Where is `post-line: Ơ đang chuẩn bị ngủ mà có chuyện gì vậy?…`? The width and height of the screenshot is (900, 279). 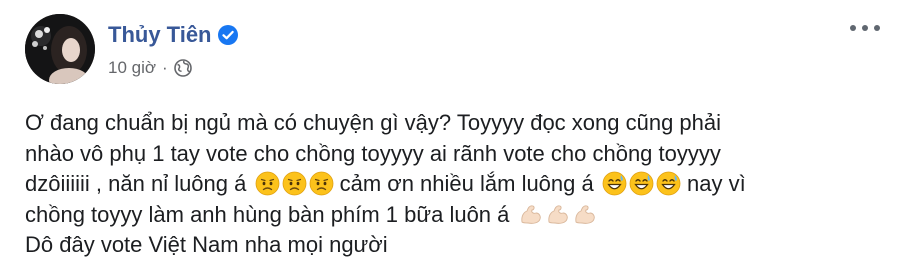 post-line: Ơ đang chuẩn bị ngủ mà có chuyện gì vậy?… is located at coordinates (373, 122).